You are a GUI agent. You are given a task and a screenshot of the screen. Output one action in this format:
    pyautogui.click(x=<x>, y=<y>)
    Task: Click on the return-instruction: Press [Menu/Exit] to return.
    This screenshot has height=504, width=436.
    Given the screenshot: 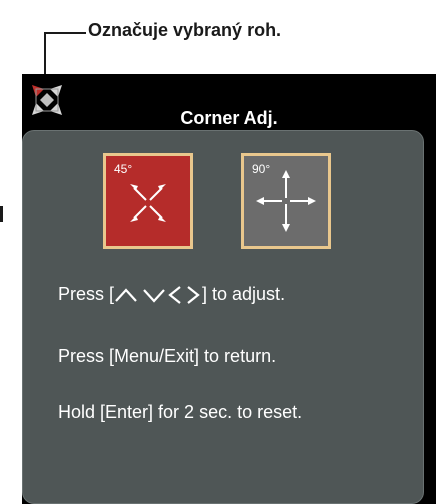 What is the action you would take?
    pyautogui.click(x=167, y=356)
    